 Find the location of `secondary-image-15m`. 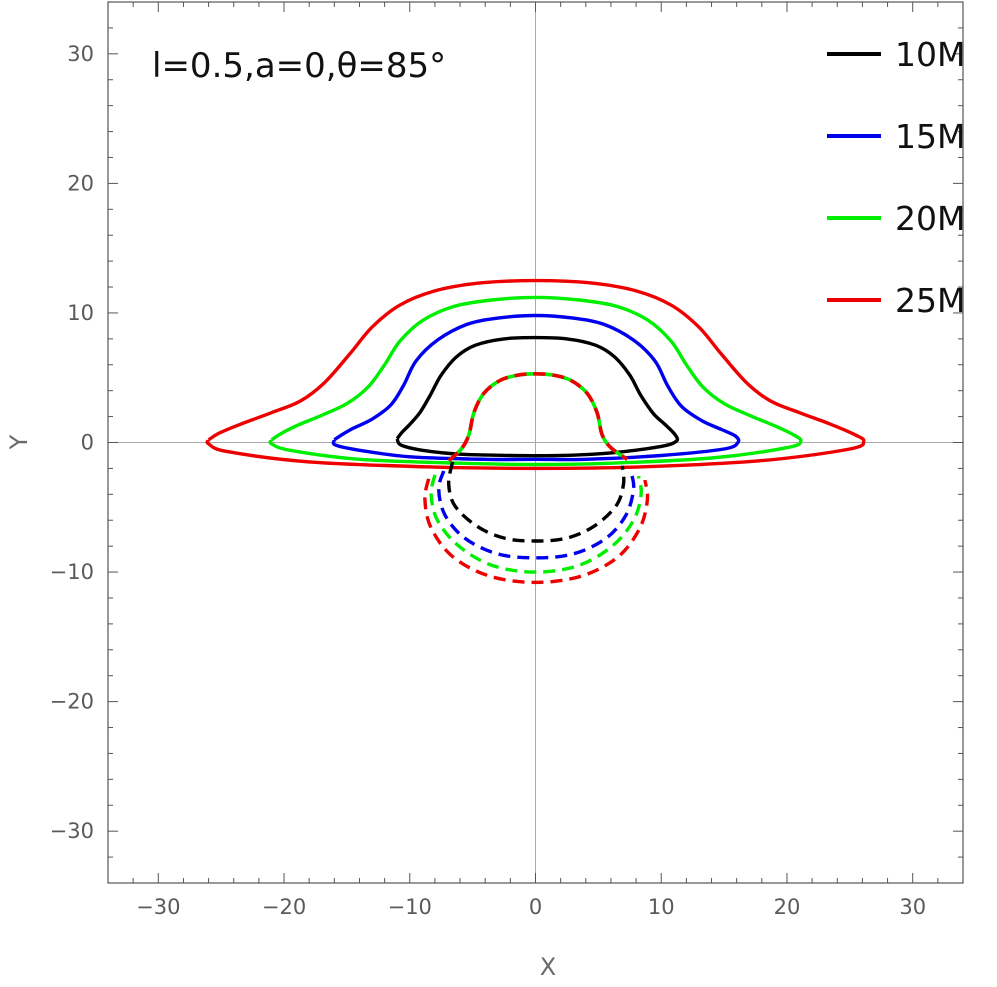

secondary-image-15m is located at coordinates (536, 515).